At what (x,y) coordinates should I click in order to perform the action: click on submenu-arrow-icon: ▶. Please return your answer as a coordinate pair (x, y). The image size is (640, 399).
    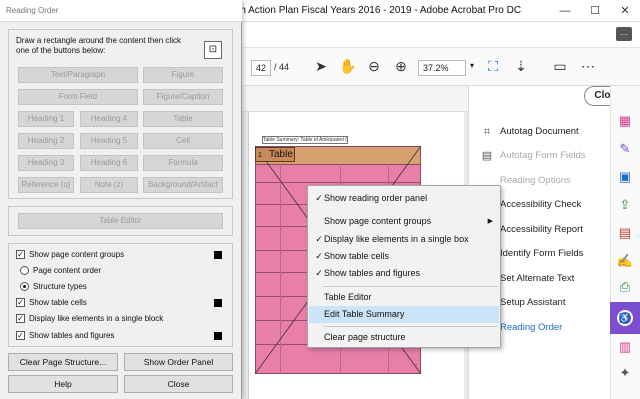
    Looking at the image, I should click on (490, 221).